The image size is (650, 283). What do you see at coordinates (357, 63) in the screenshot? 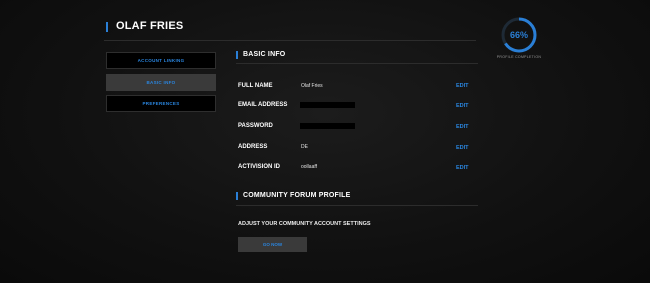
I see `basic-info-divider` at bounding box center [357, 63].